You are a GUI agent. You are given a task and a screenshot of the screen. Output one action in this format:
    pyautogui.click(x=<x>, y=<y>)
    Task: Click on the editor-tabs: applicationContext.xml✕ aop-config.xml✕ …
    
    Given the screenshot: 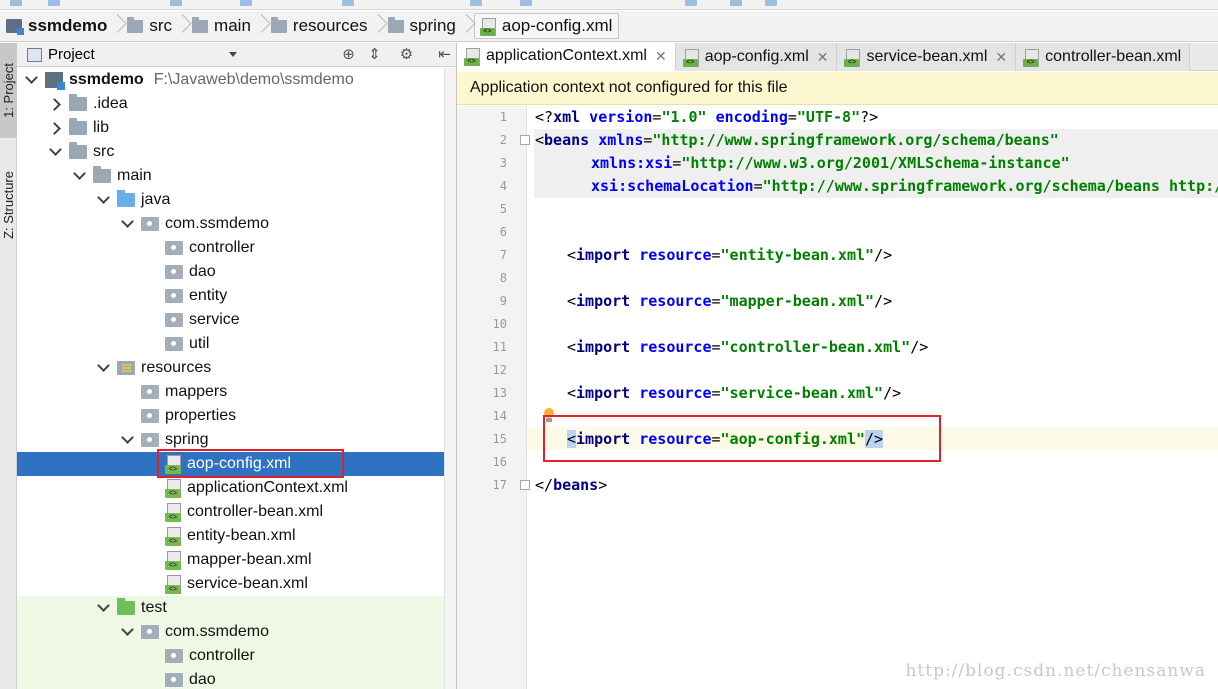 What is the action you would take?
    pyautogui.click(x=837, y=57)
    